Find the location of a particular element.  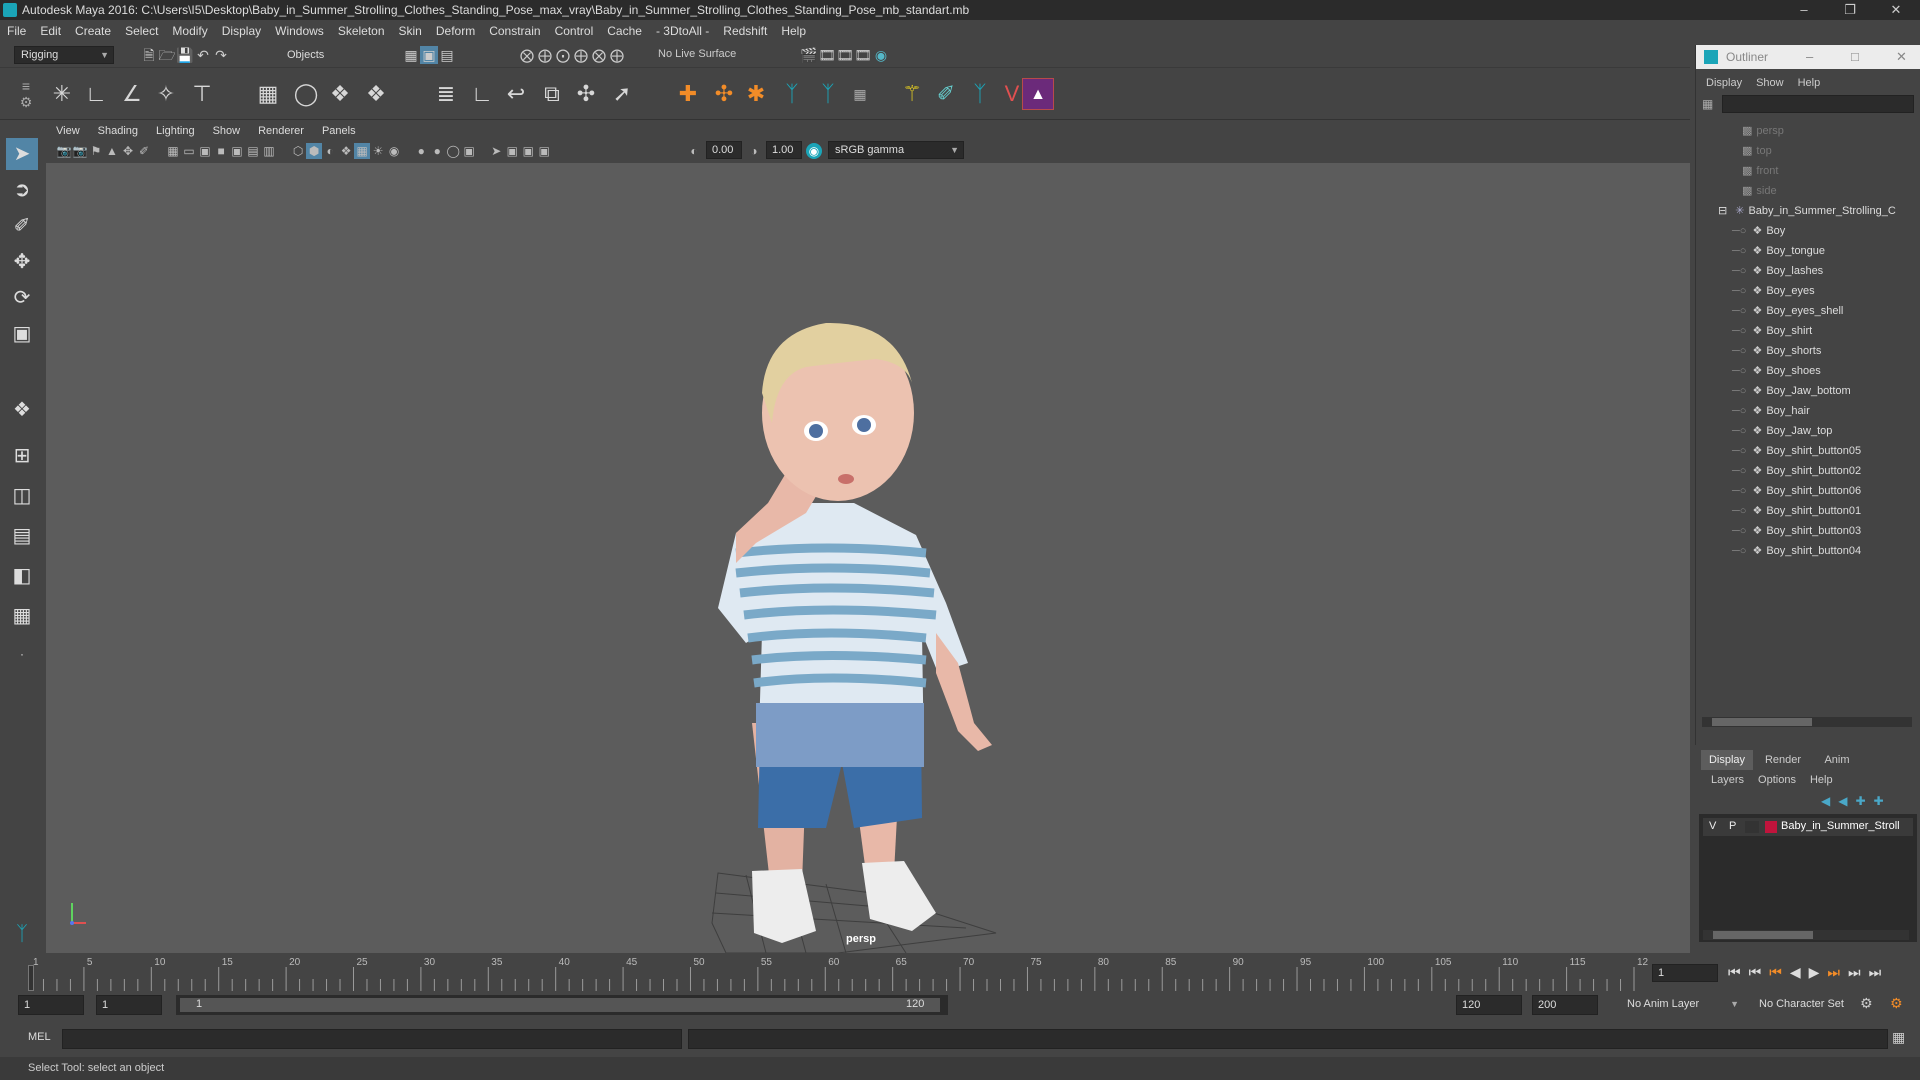

redo-icon: ↷ is located at coordinates (221, 55).